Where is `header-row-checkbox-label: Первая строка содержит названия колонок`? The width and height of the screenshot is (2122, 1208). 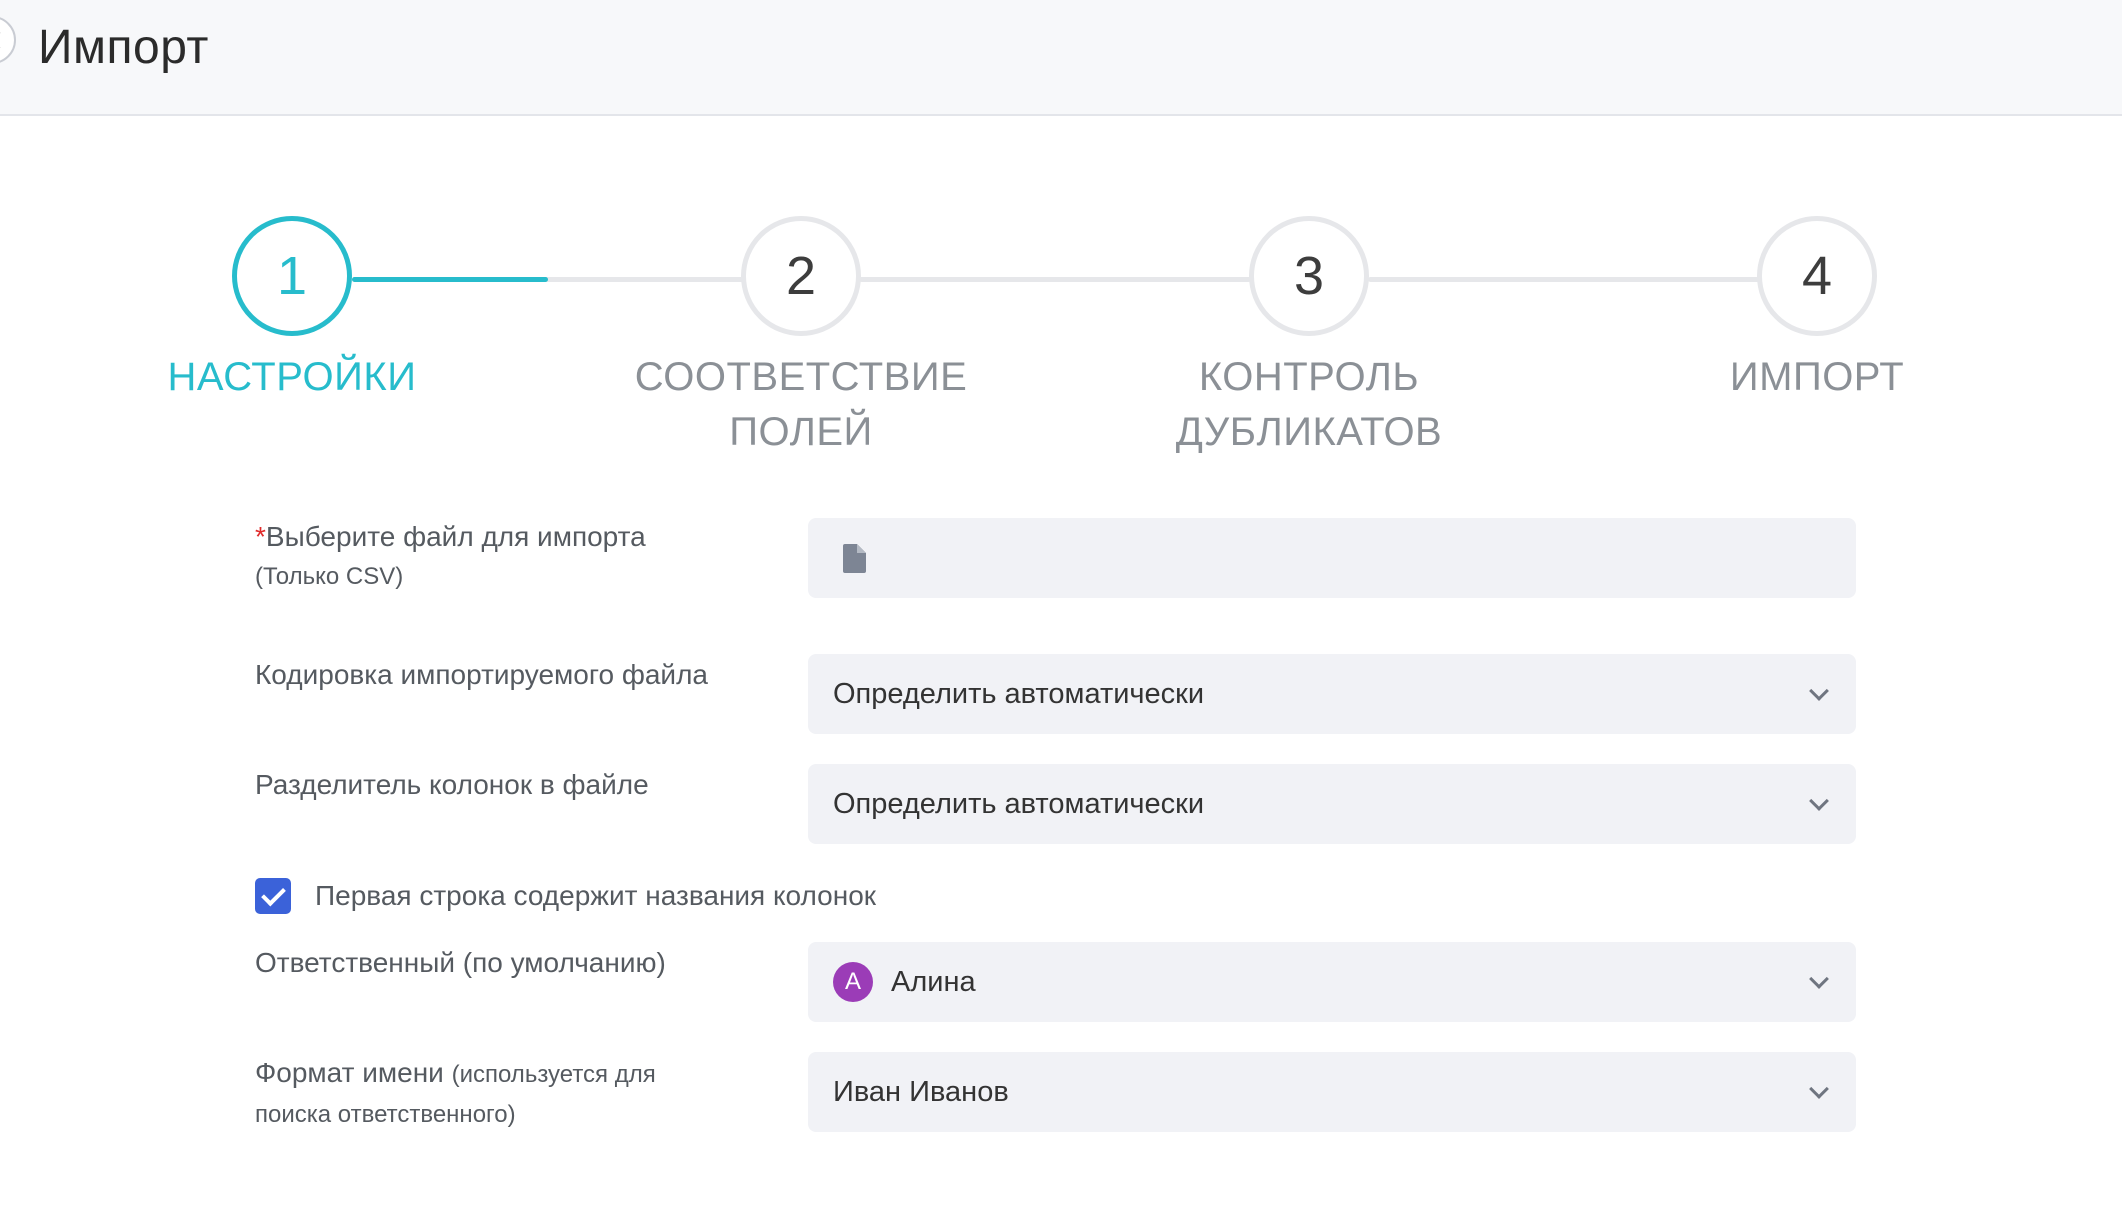
header-row-checkbox-label: Первая строка содержит названия колонок is located at coordinates (595, 896).